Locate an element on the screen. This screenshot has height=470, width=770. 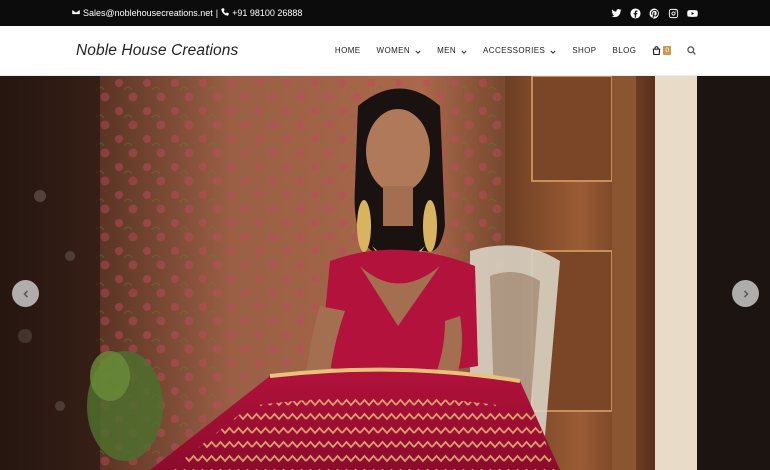
search-button is located at coordinates (689, 51).